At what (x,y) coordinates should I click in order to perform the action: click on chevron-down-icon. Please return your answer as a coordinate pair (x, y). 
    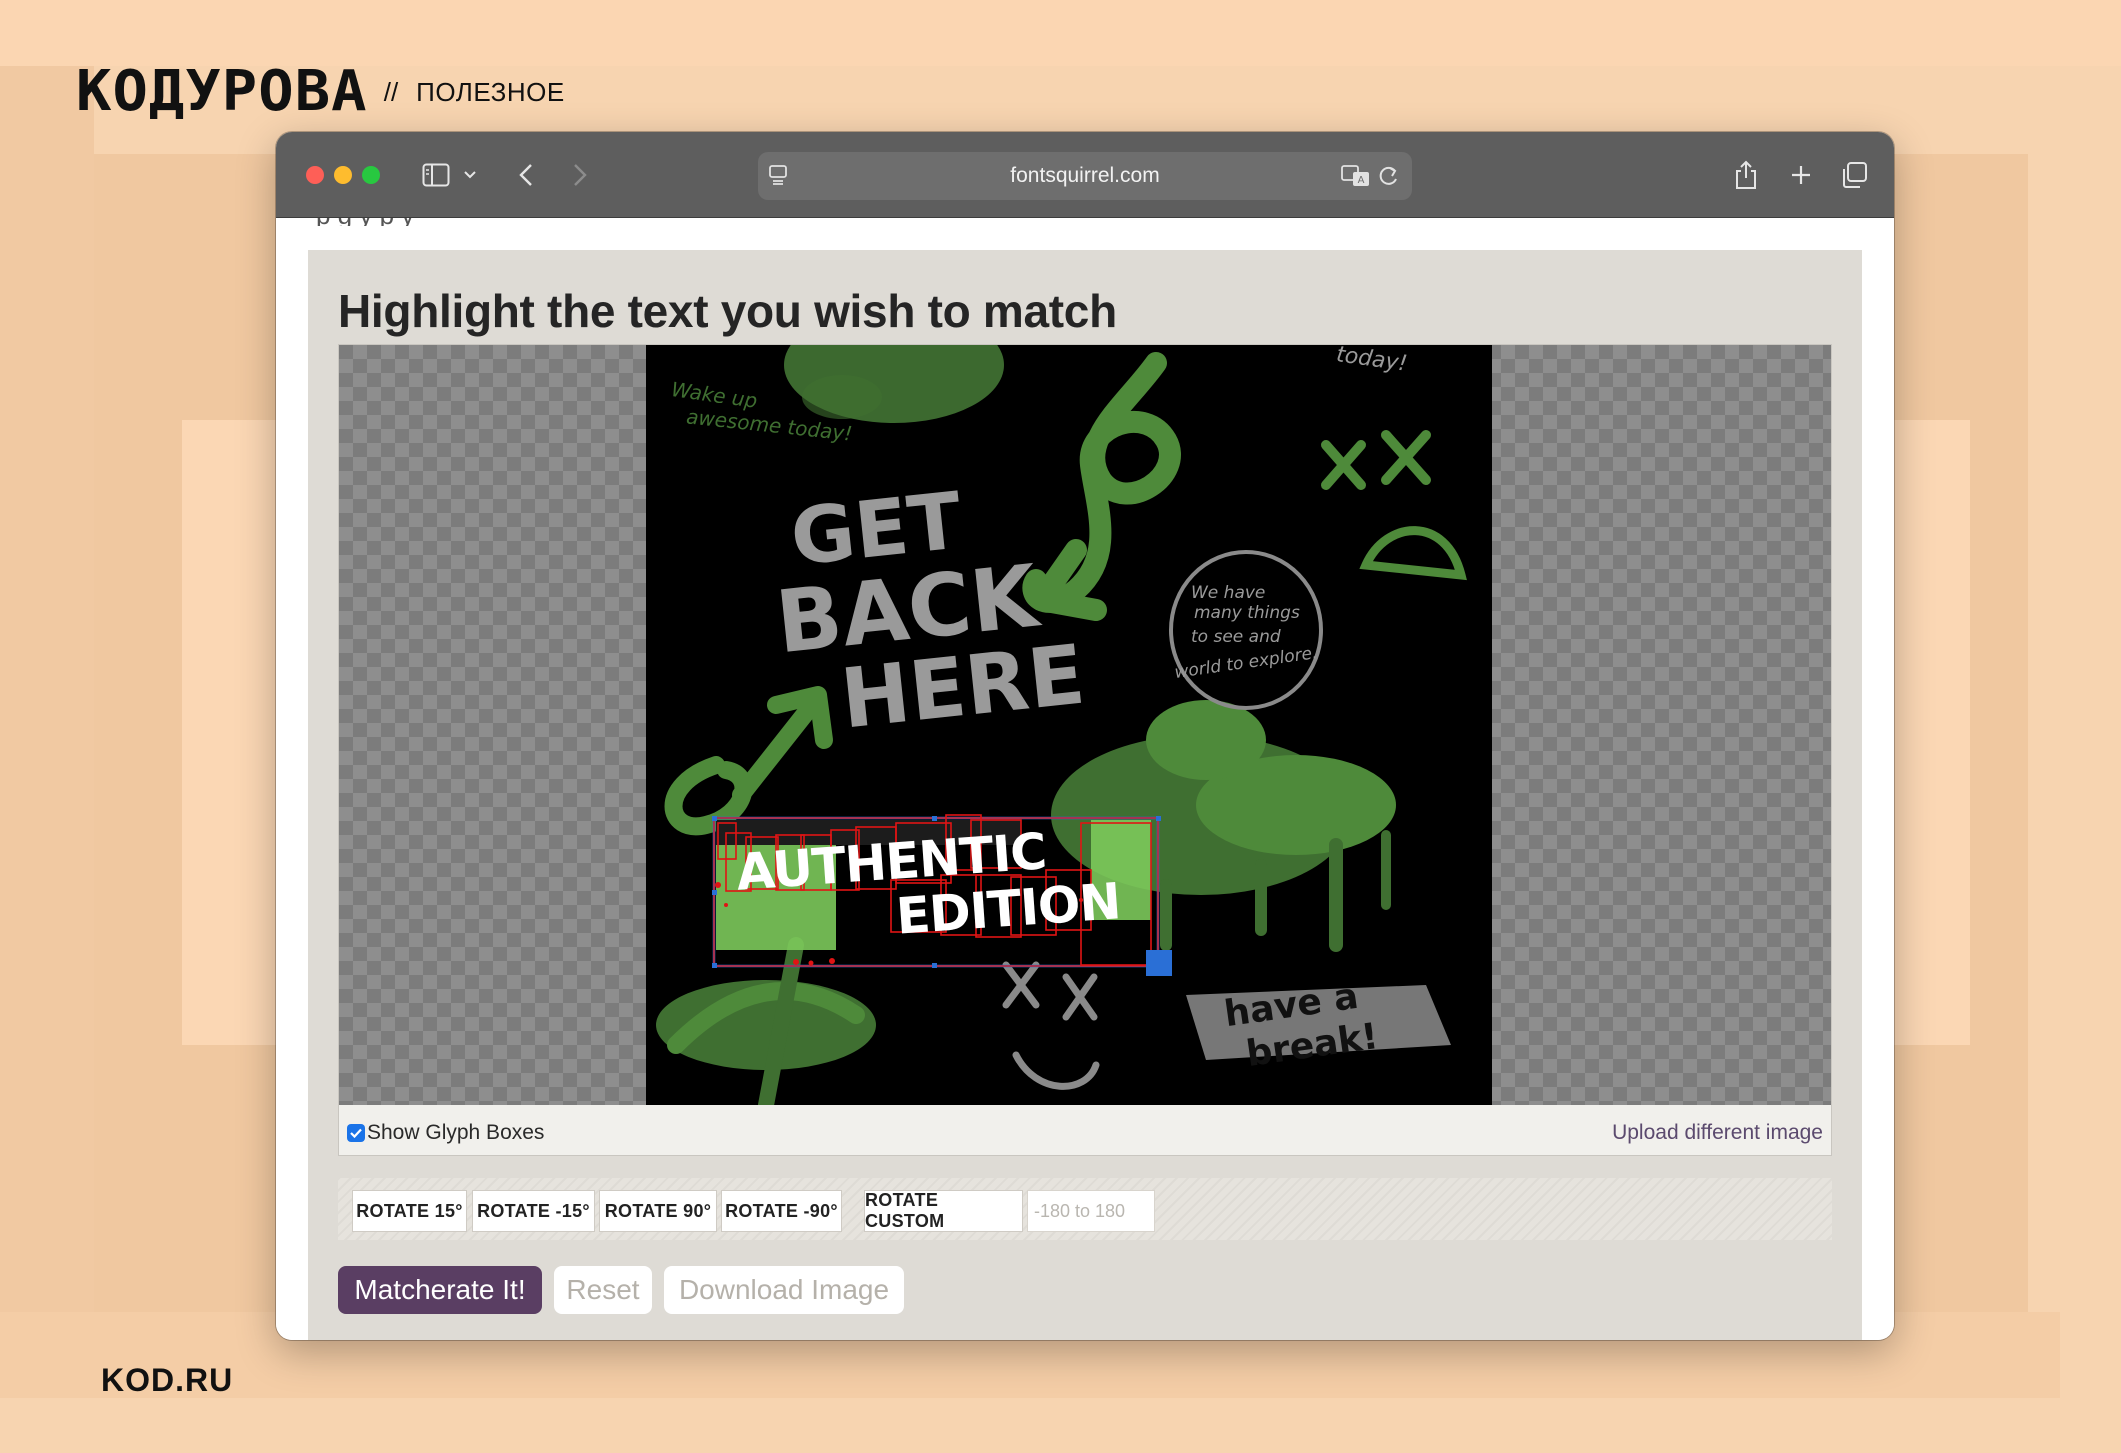
    Looking at the image, I should click on (470, 175).